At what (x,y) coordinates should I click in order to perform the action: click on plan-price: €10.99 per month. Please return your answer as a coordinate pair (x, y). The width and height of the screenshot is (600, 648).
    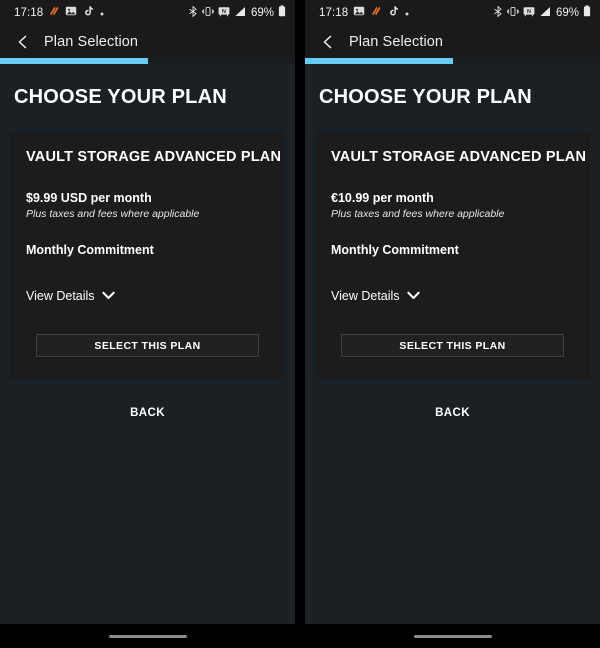
    Looking at the image, I should click on (382, 198).